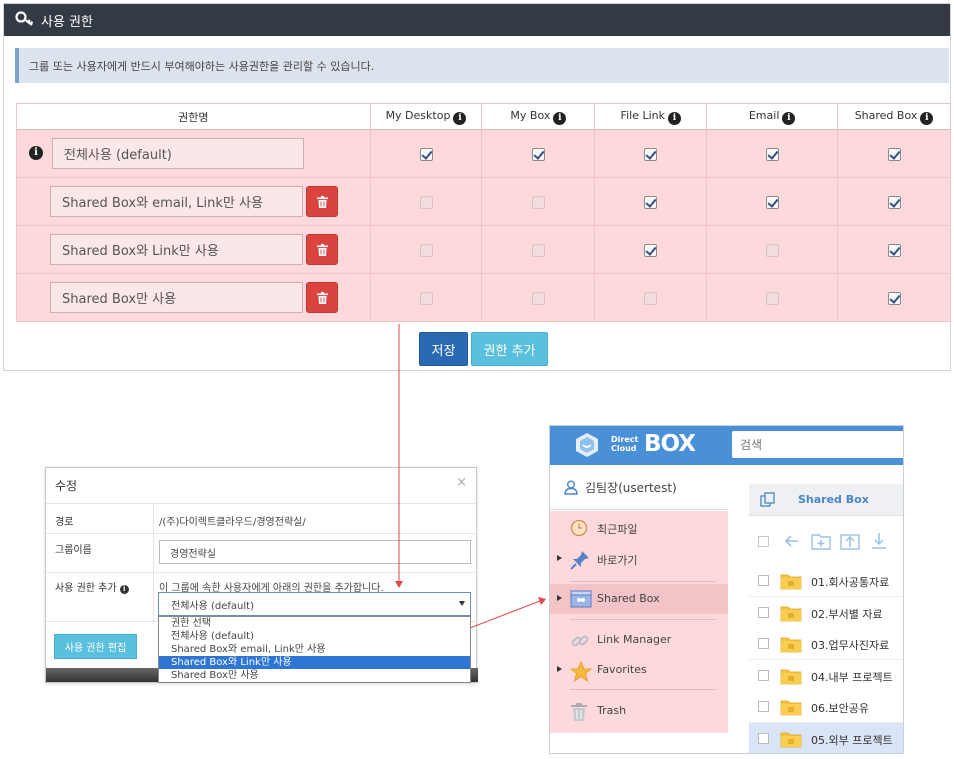 The width and height of the screenshot is (954, 759). I want to click on user-profile: 김팀장(usertest), so click(639, 487).